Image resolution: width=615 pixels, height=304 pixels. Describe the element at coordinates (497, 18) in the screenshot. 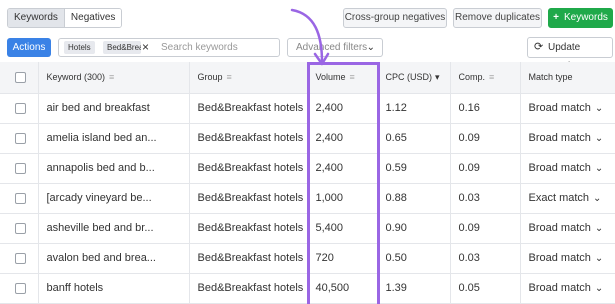

I see `remove-duplicates-button: Remove duplicates` at that location.